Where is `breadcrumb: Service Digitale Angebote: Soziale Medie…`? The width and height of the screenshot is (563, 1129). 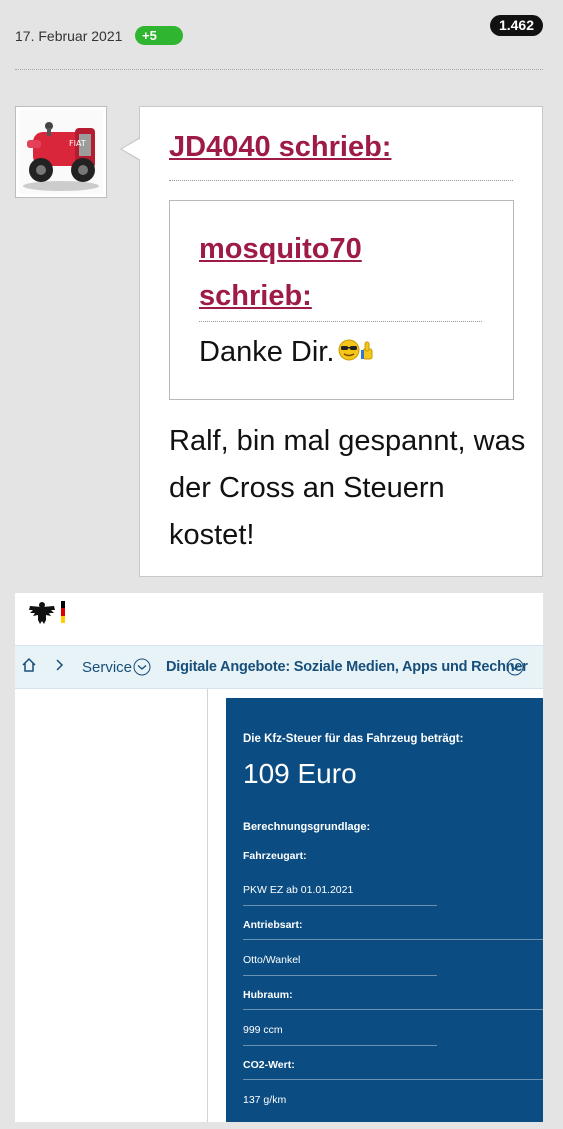 breadcrumb: Service Digitale Angebote: Soziale Medie… is located at coordinates (279, 667).